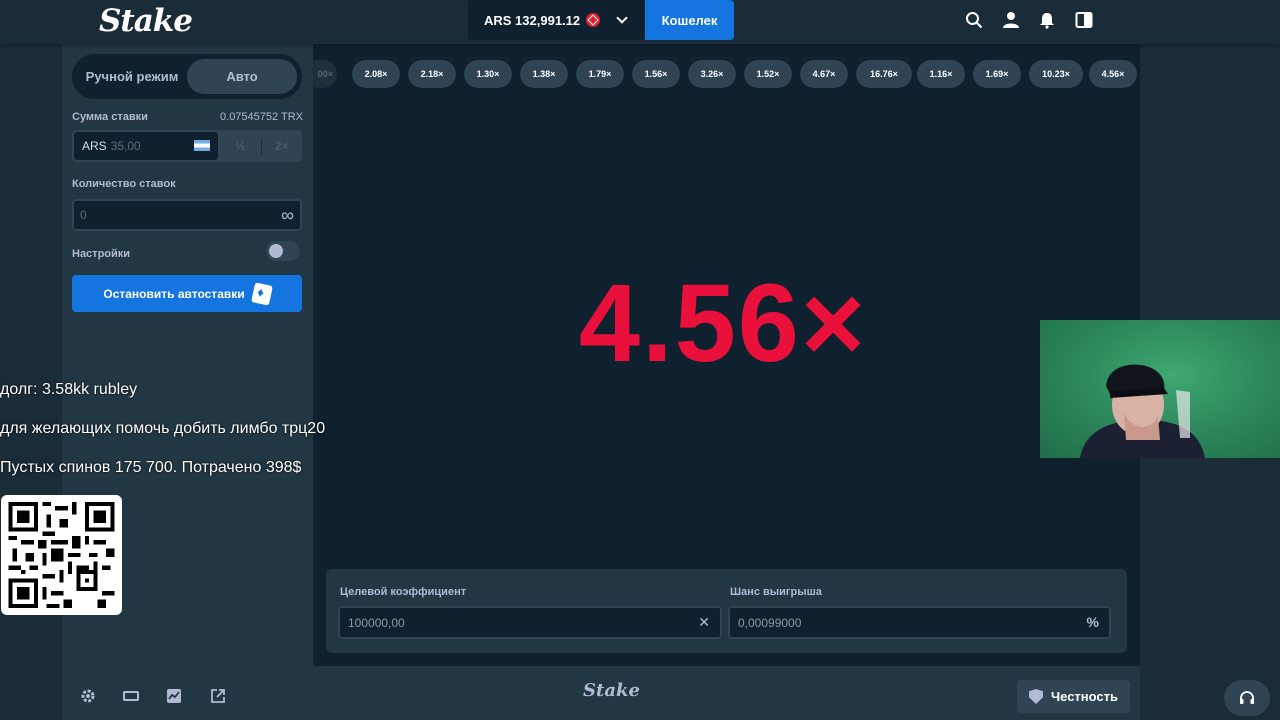 Image resolution: width=1280 pixels, height=720 pixels. I want to click on tab-auto: Авто, so click(242, 76).